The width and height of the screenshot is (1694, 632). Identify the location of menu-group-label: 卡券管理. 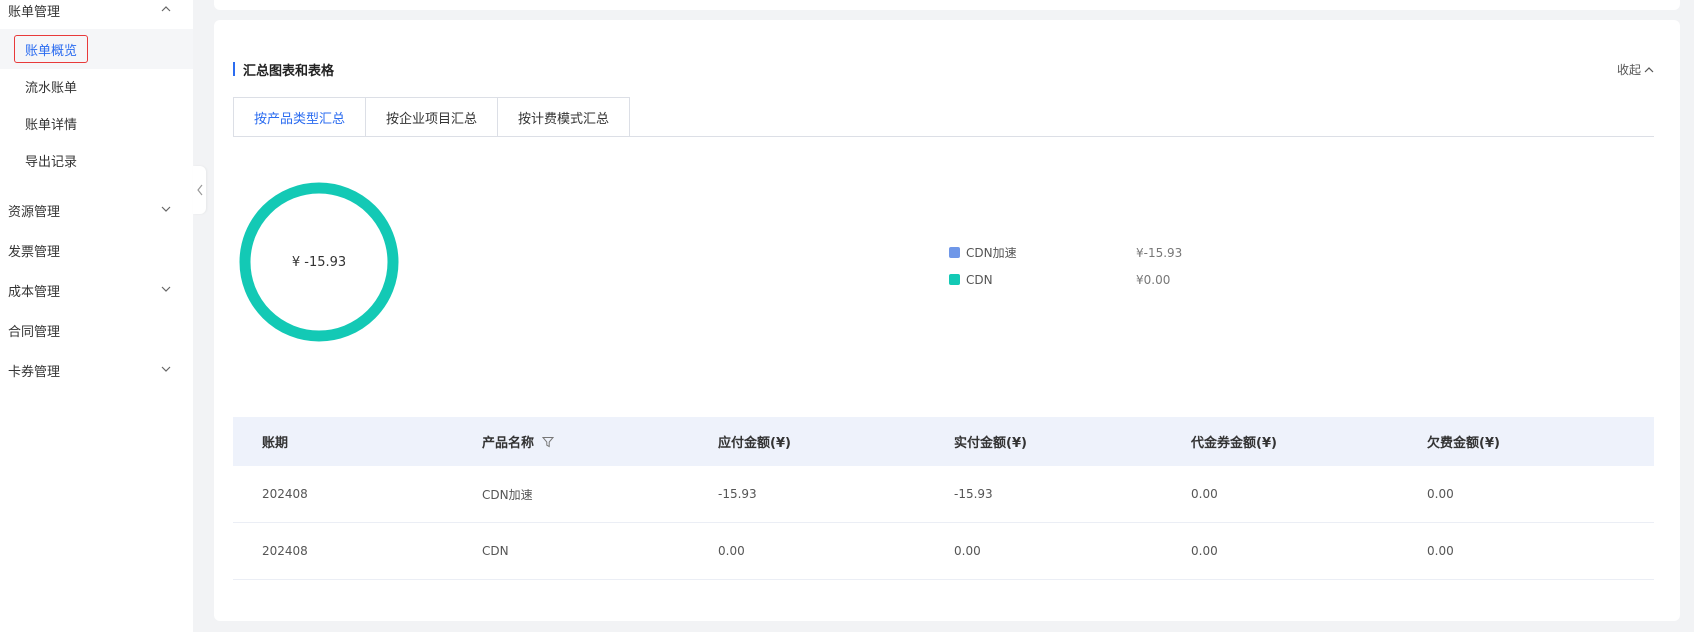
(34, 372).